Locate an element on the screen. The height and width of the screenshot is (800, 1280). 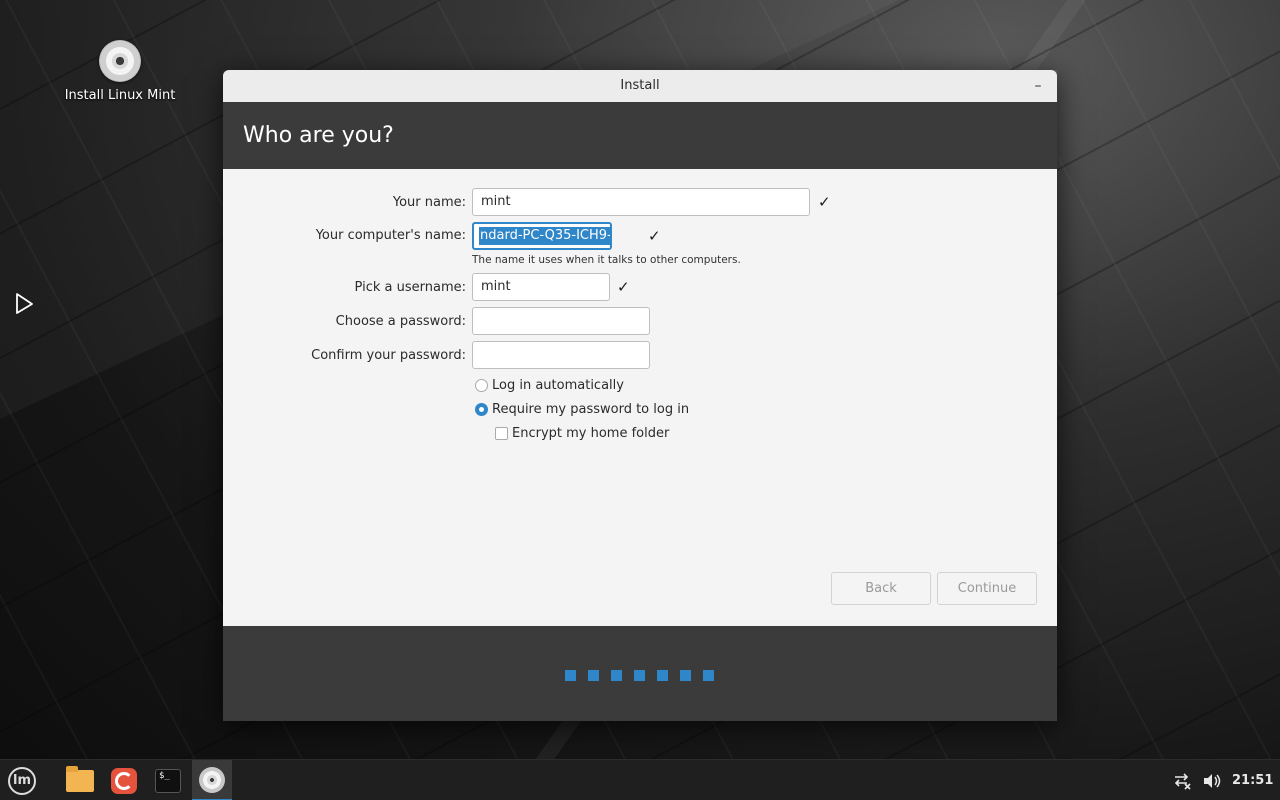
computer-name-label: Your computer's name: is located at coordinates (390, 235).